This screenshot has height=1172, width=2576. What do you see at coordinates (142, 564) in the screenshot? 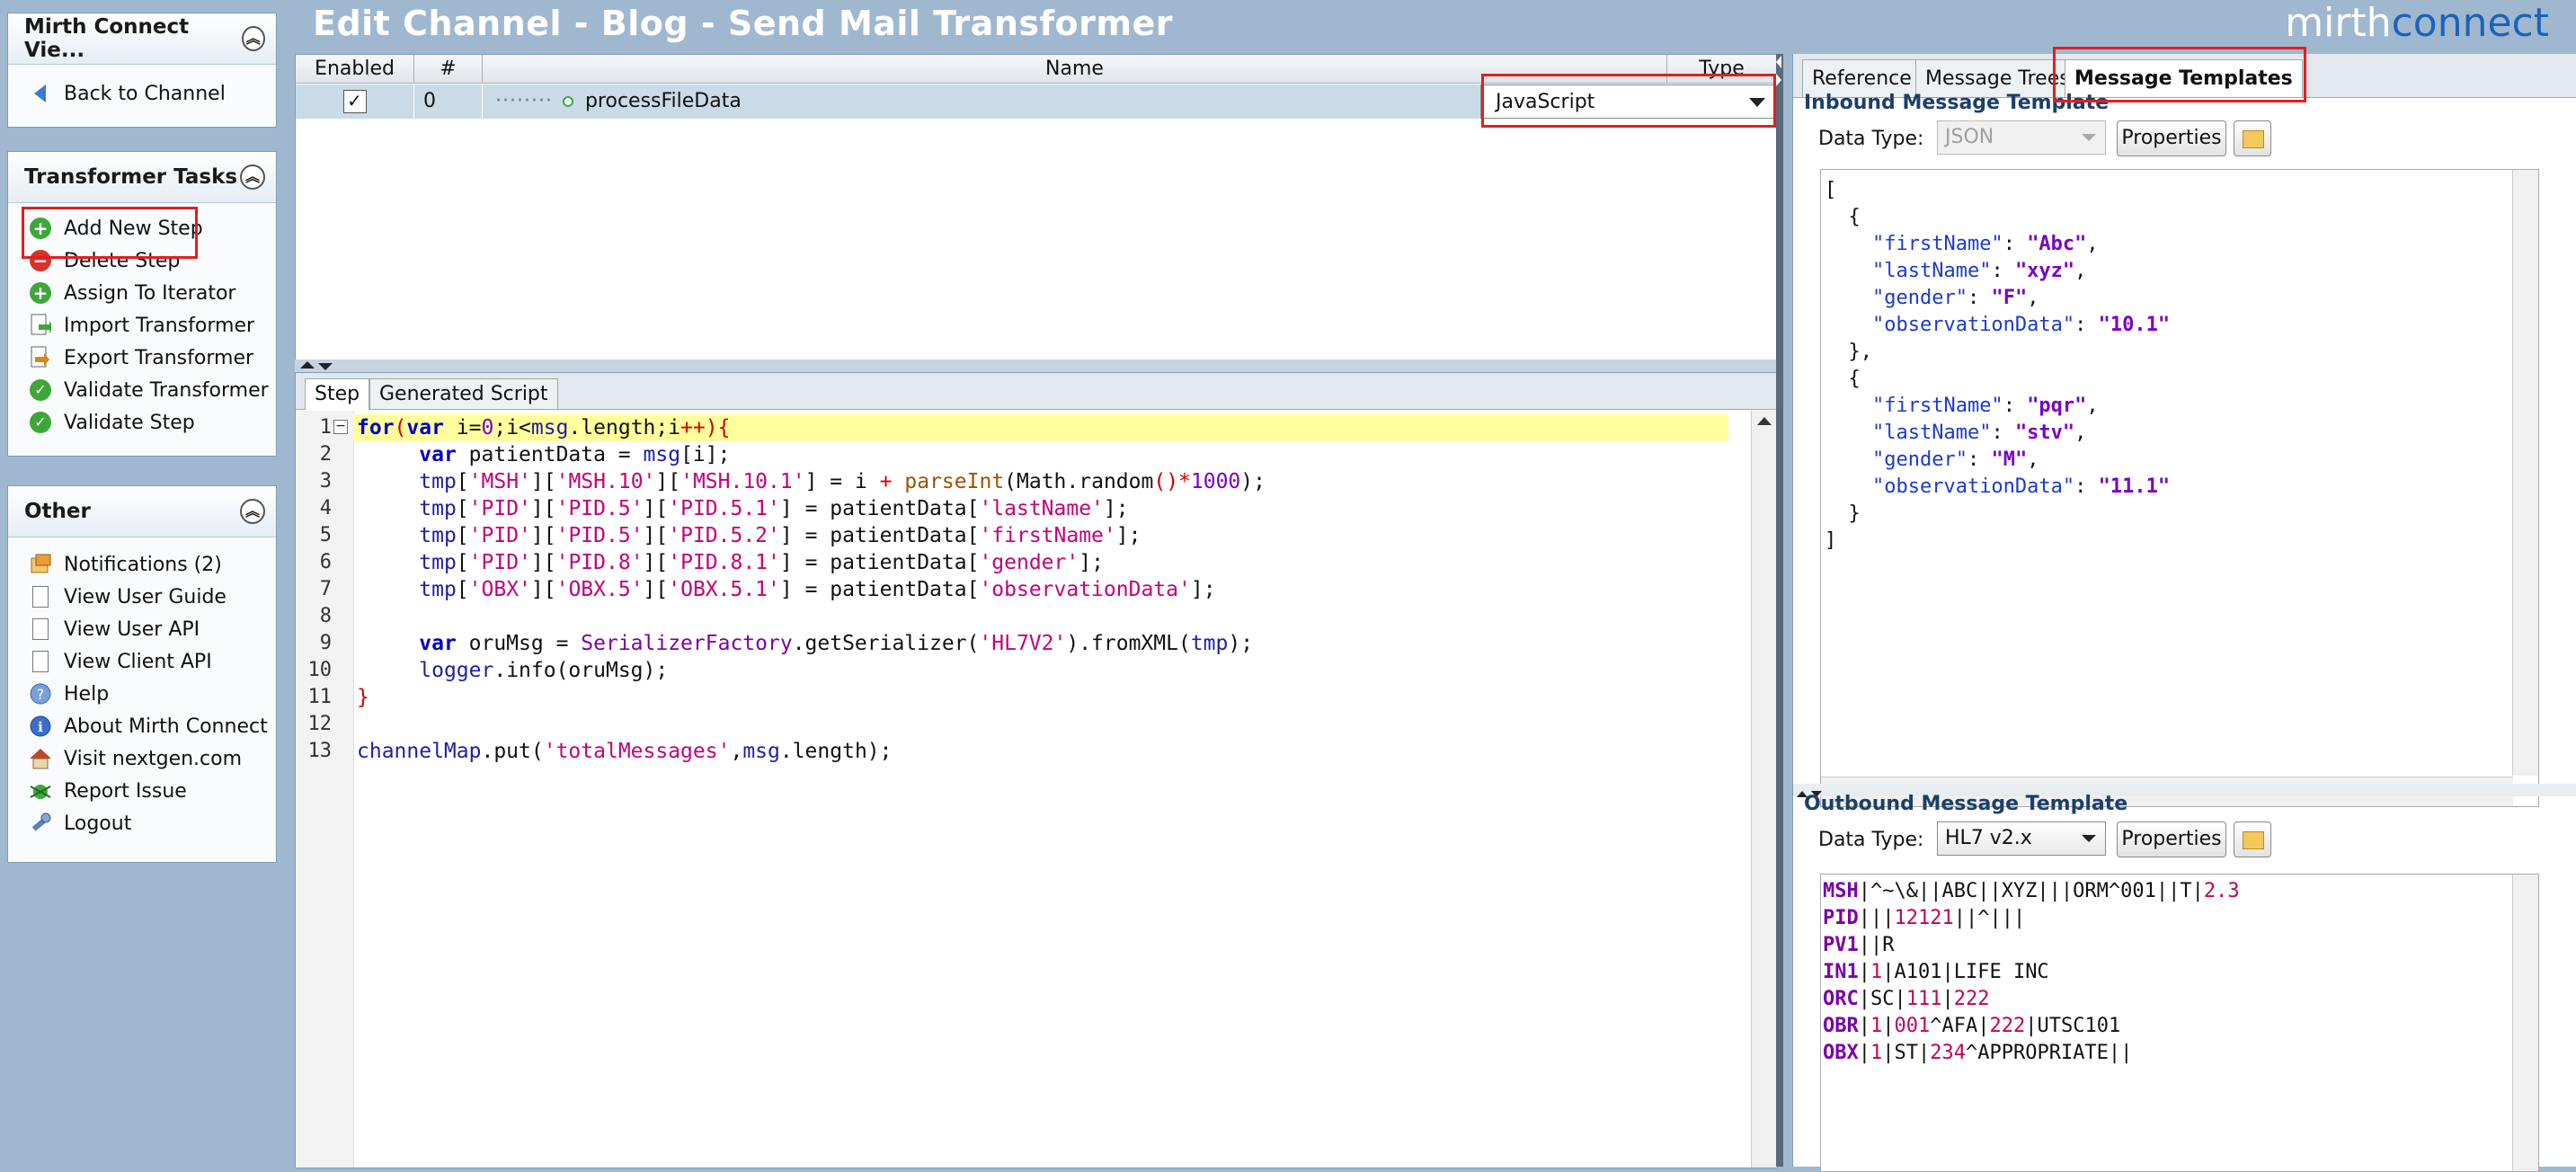
I see `notifications-link: Notifications (2)` at bounding box center [142, 564].